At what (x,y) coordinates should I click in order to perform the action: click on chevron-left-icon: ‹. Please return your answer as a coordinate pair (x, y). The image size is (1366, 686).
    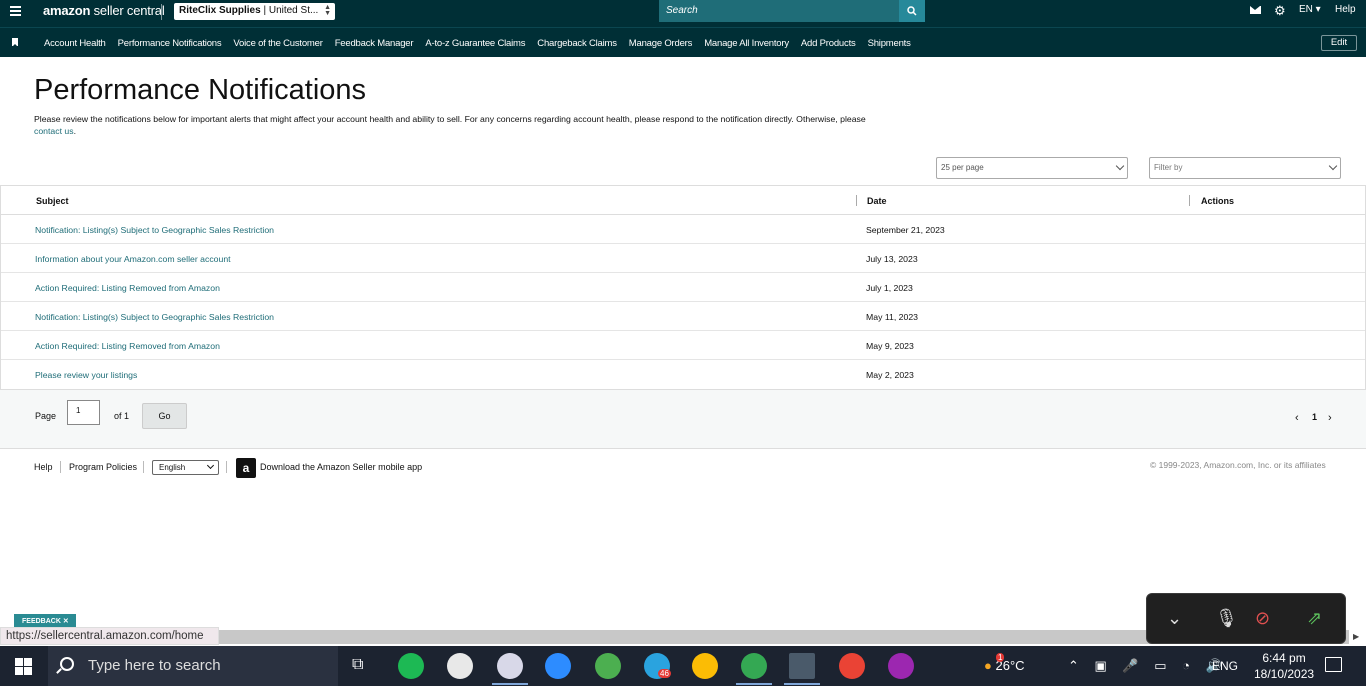
    Looking at the image, I should click on (1297, 418).